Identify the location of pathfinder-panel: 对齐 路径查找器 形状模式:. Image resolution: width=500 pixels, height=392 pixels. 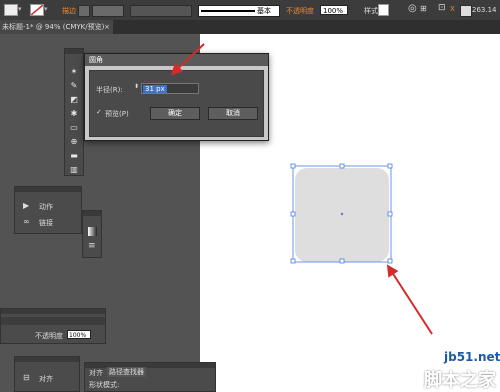
(150, 377).